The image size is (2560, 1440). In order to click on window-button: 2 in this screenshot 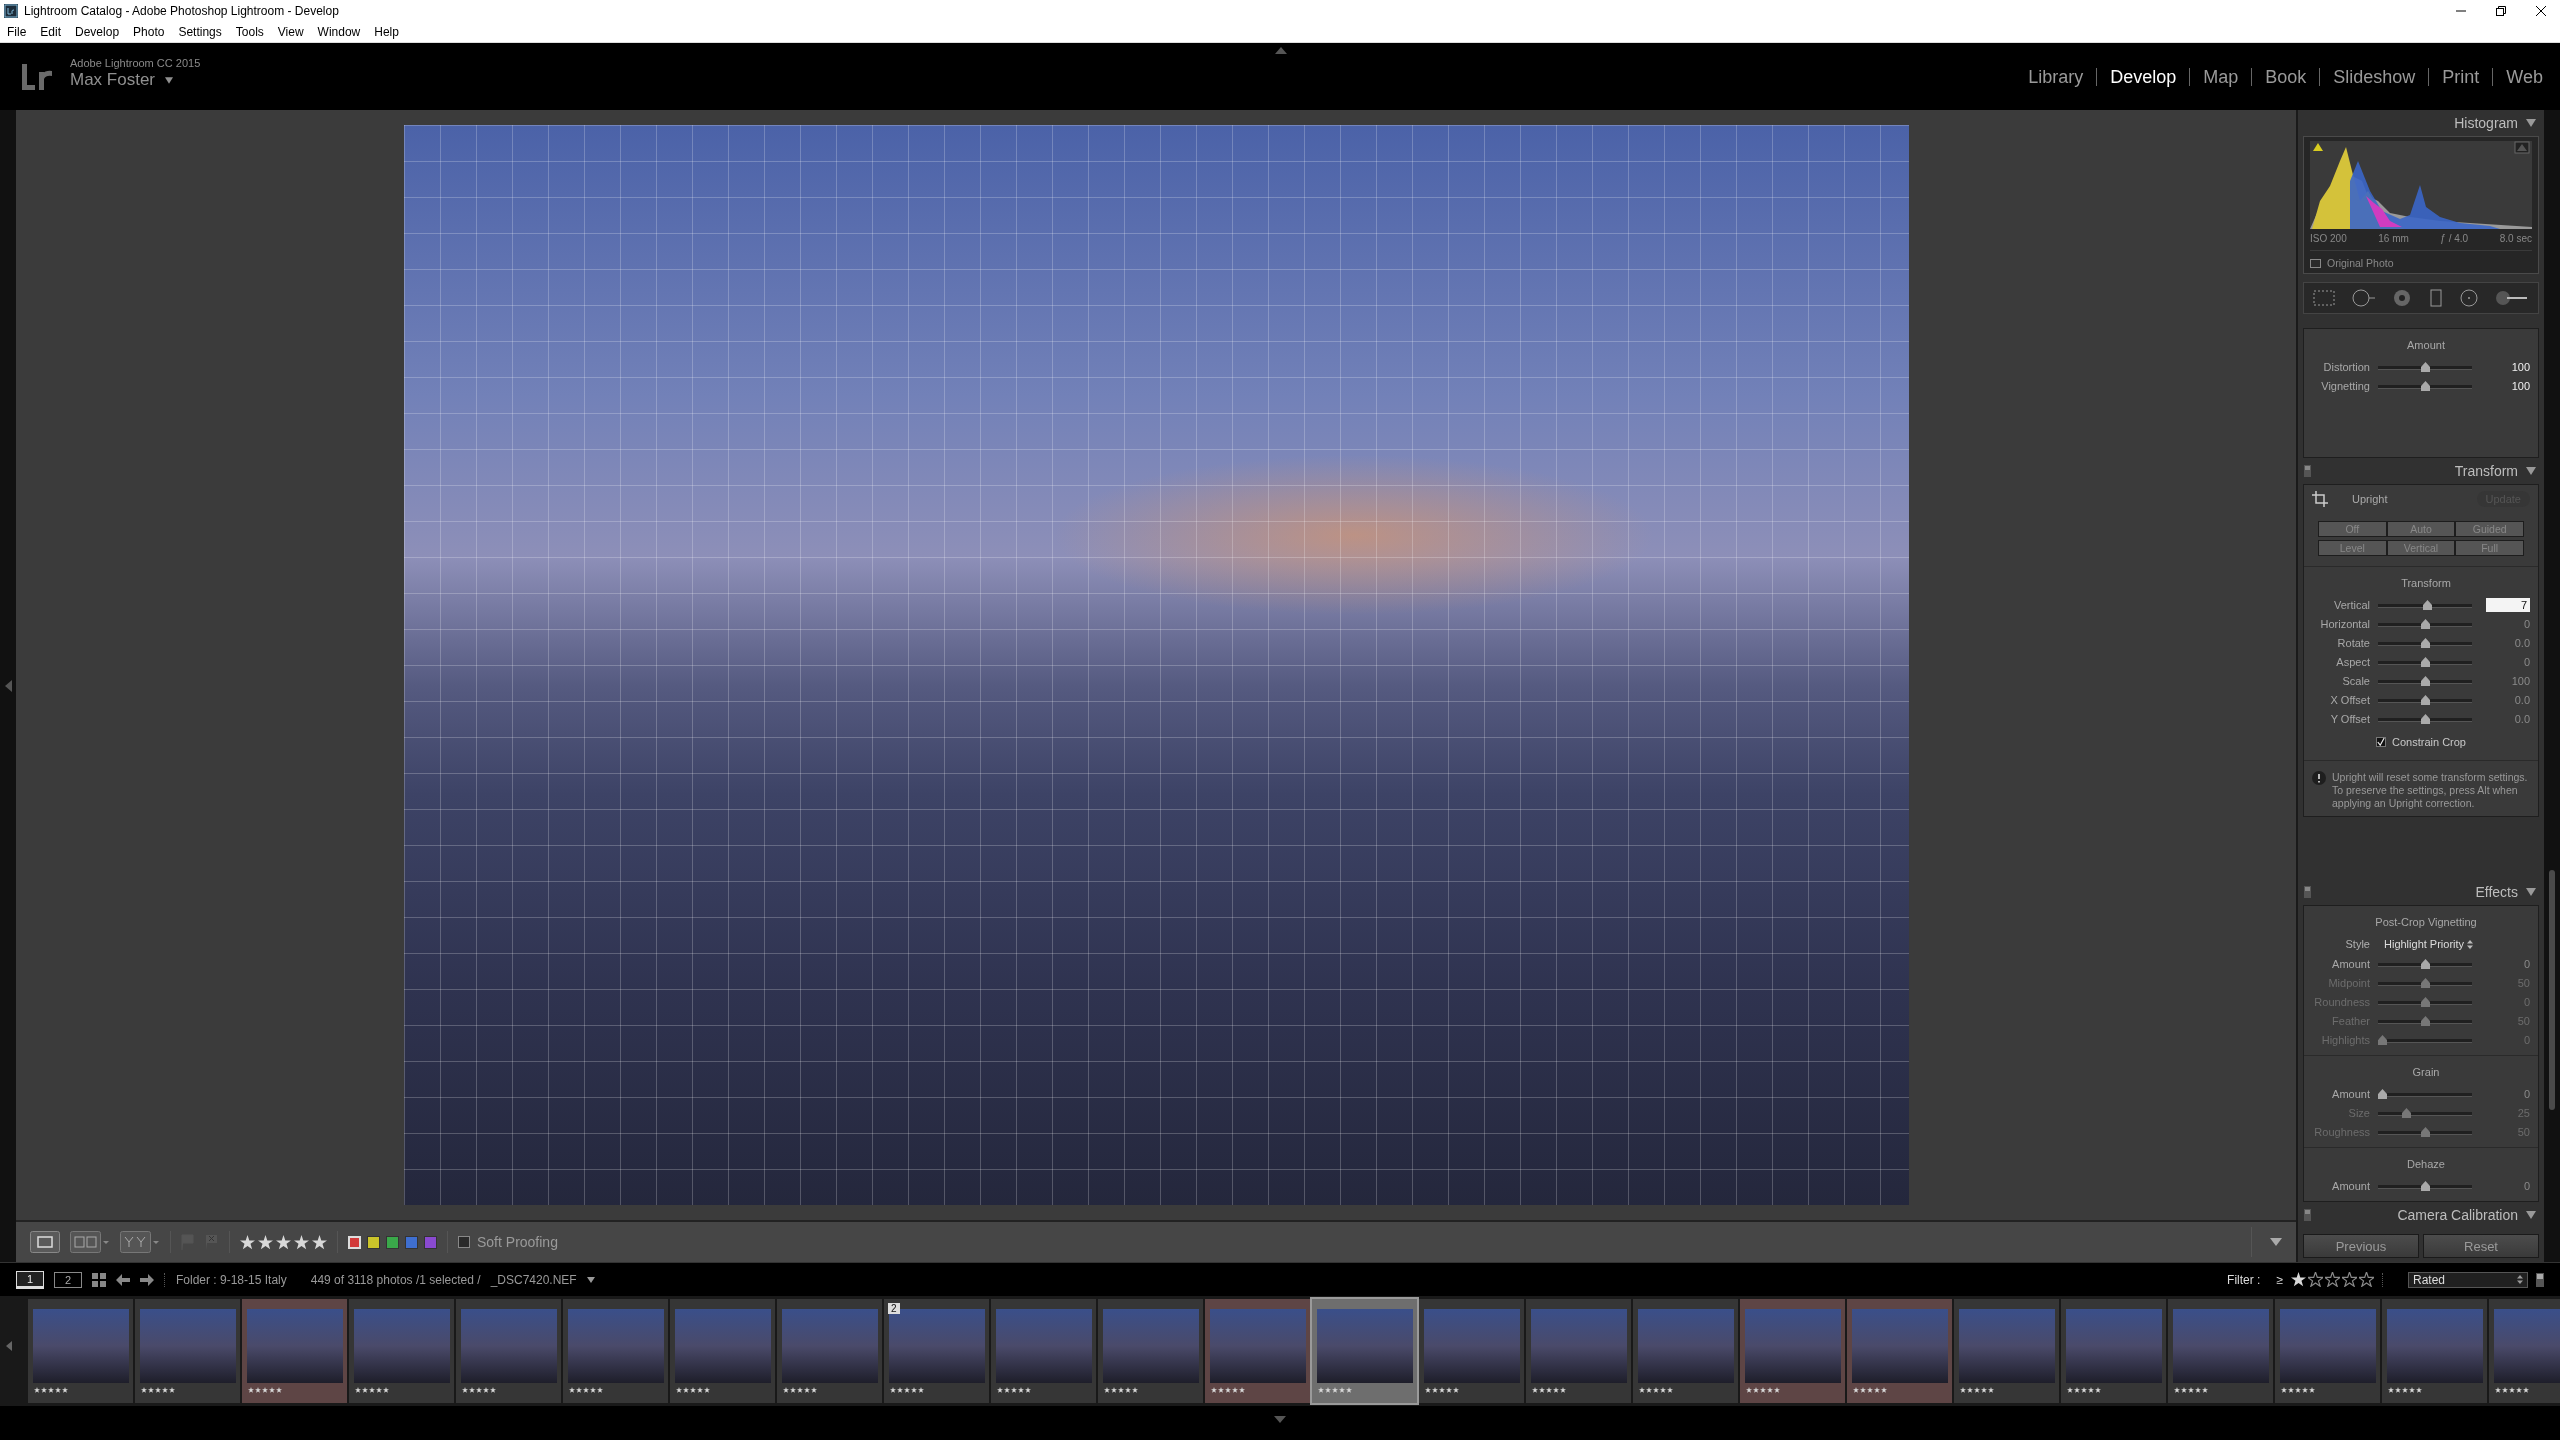, I will do `click(68, 1279)`.